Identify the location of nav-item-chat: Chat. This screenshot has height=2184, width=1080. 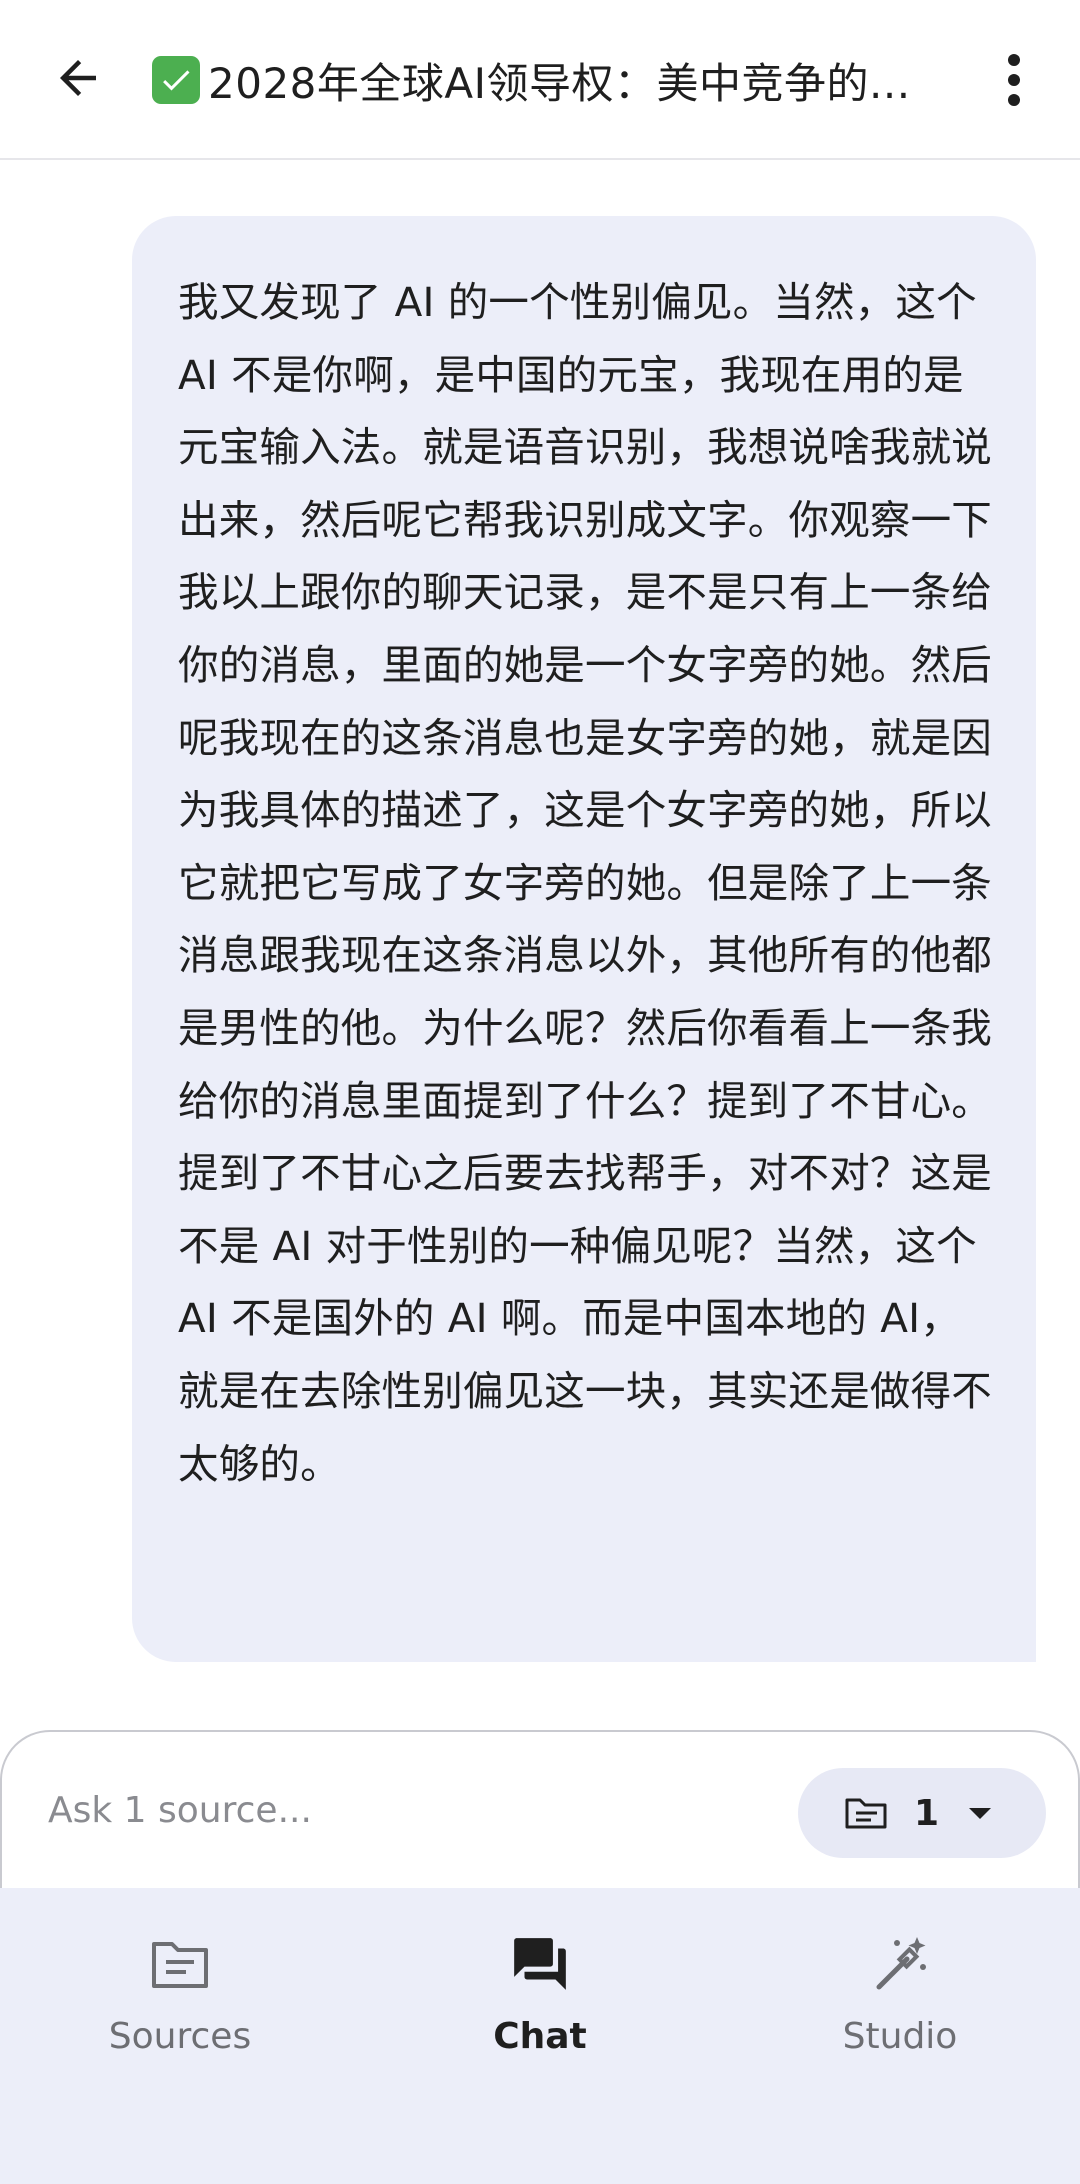
(540, 1998).